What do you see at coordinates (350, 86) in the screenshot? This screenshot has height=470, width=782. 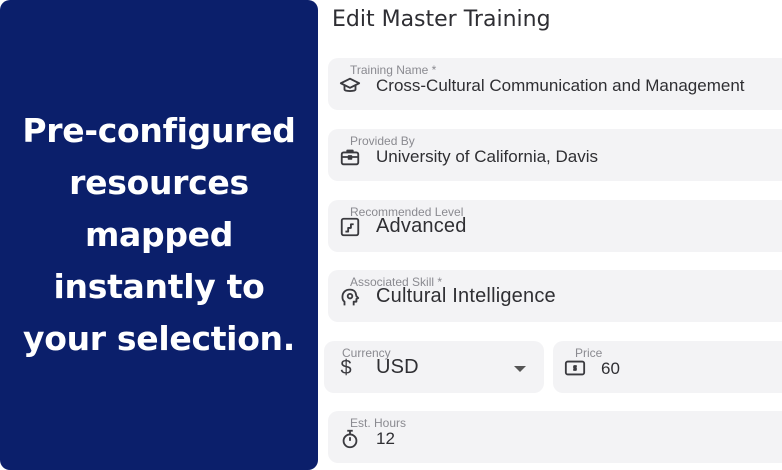 I see `graduation-cap-icon` at bounding box center [350, 86].